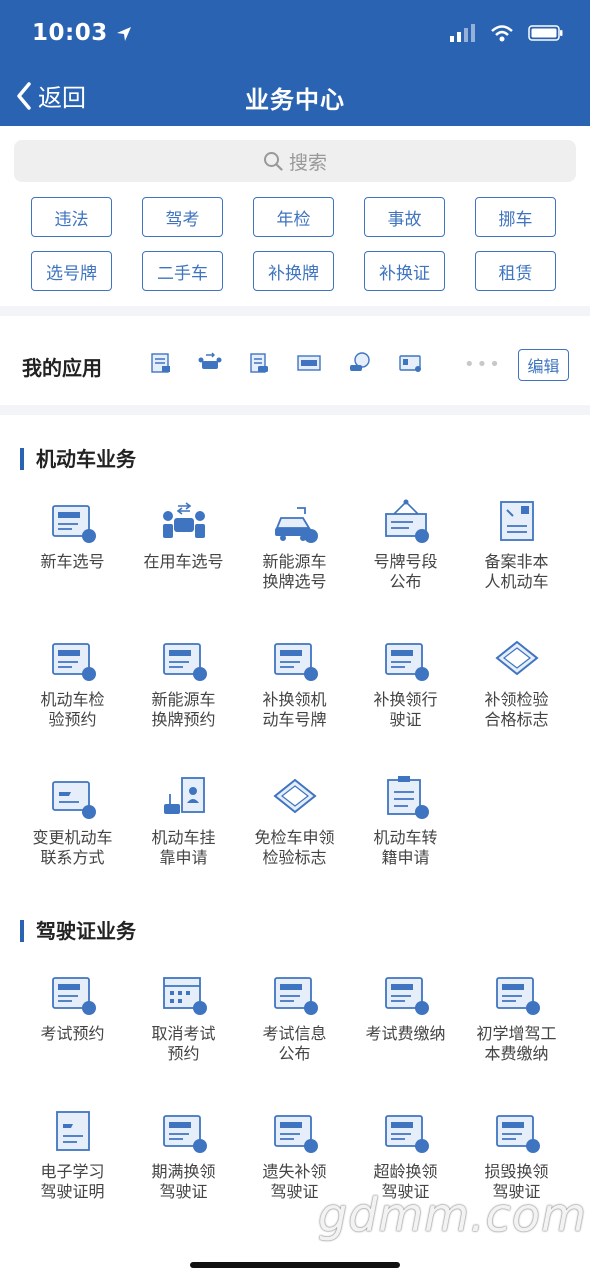 Image resolution: width=590 pixels, height=1278 pixels. What do you see at coordinates (516, 547) in the screenshot?
I see `service-item: 备案非本 人机动车` at bounding box center [516, 547].